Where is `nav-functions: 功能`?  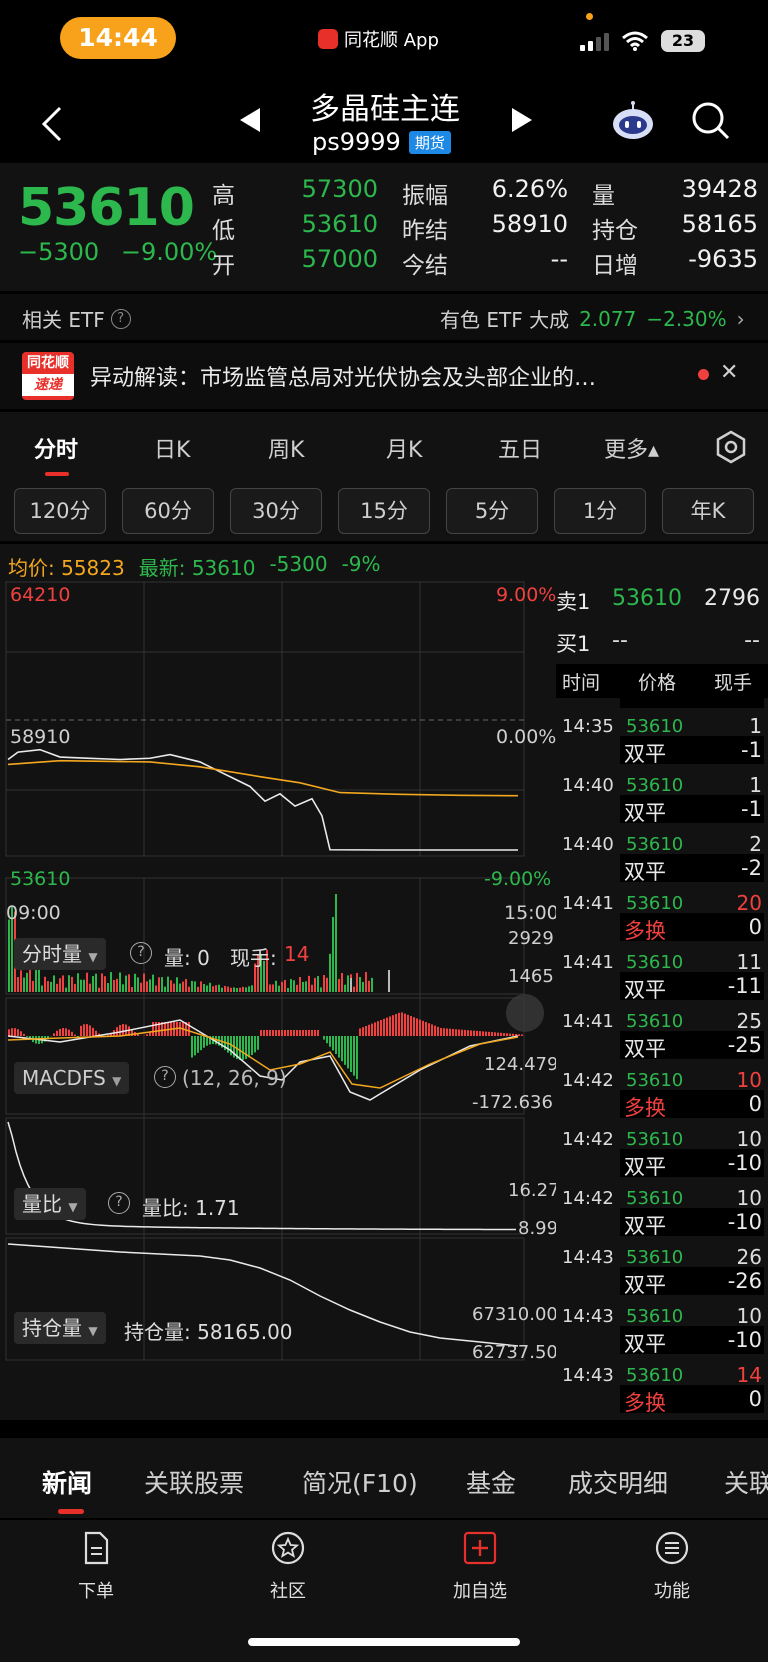 nav-functions: 功能 is located at coordinates (672, 1566).